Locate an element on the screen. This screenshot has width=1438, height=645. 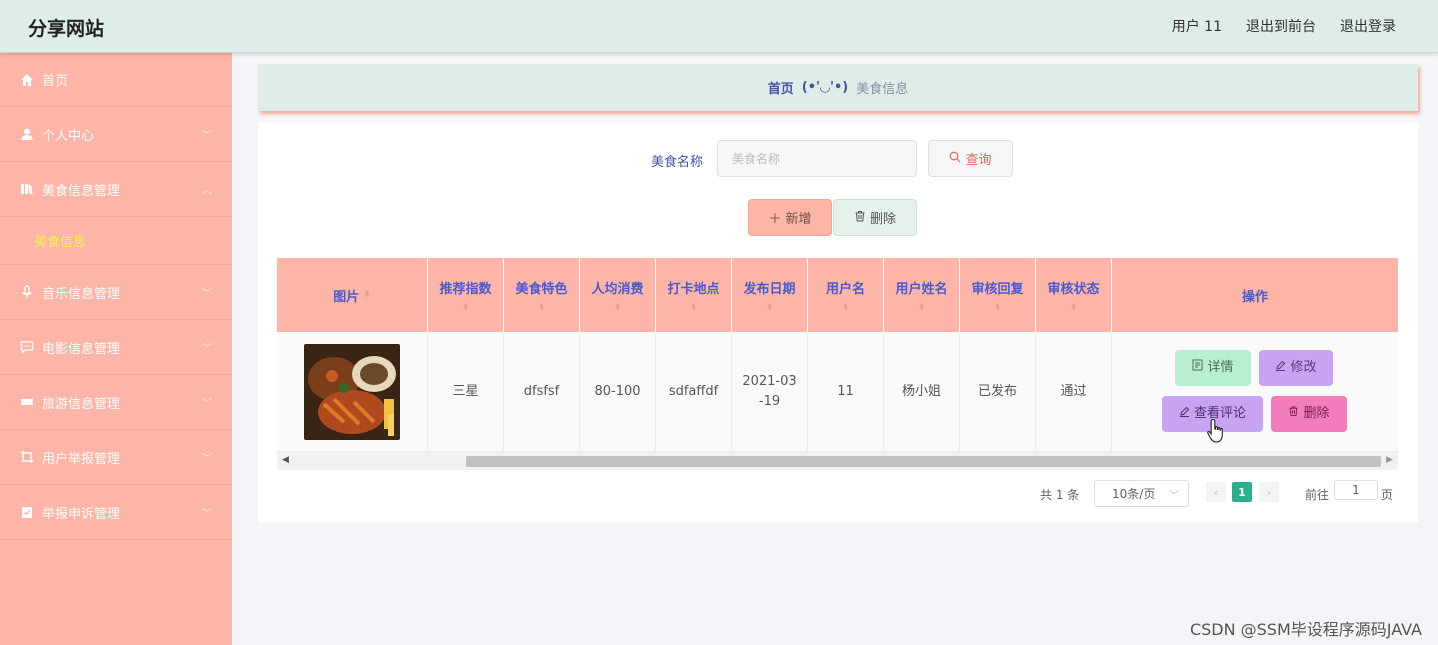
home-icon is located at coordinates (27, 80).